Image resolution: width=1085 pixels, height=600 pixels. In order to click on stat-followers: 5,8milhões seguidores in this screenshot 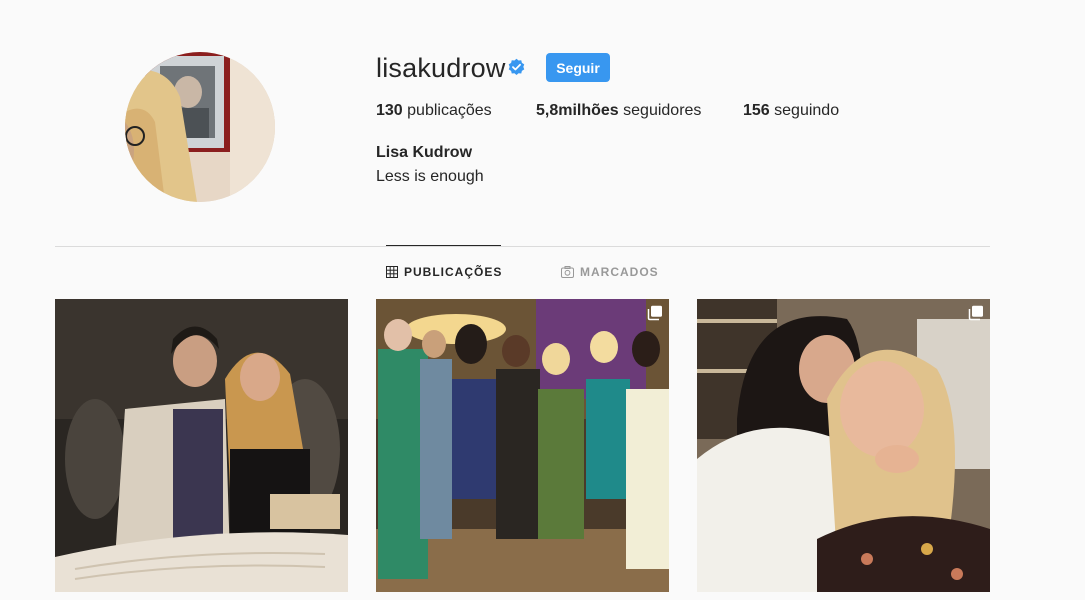, I will do `click(618, 111)`.